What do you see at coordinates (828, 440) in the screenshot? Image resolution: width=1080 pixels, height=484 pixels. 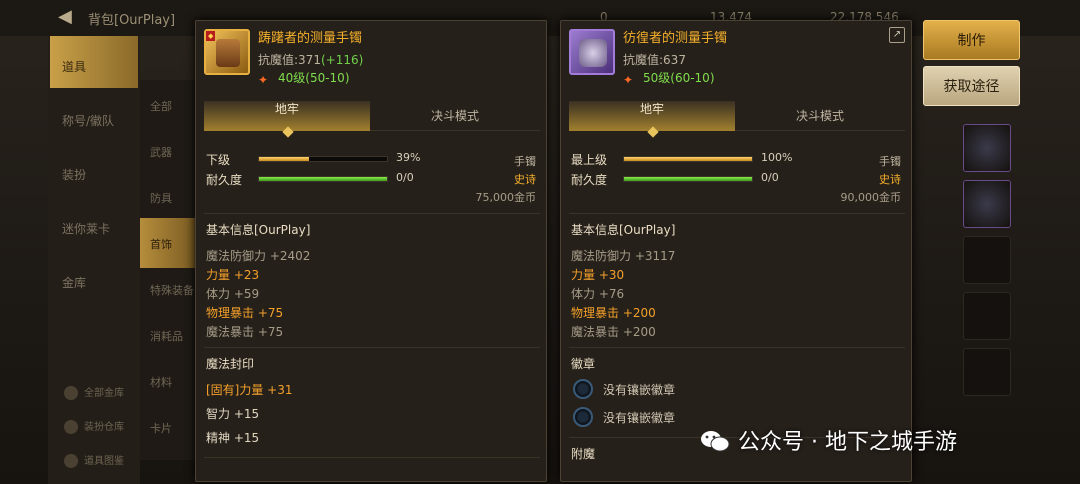 I see `watermark: 公众号 · 地下之城手游` at bounding box center [828, 440].